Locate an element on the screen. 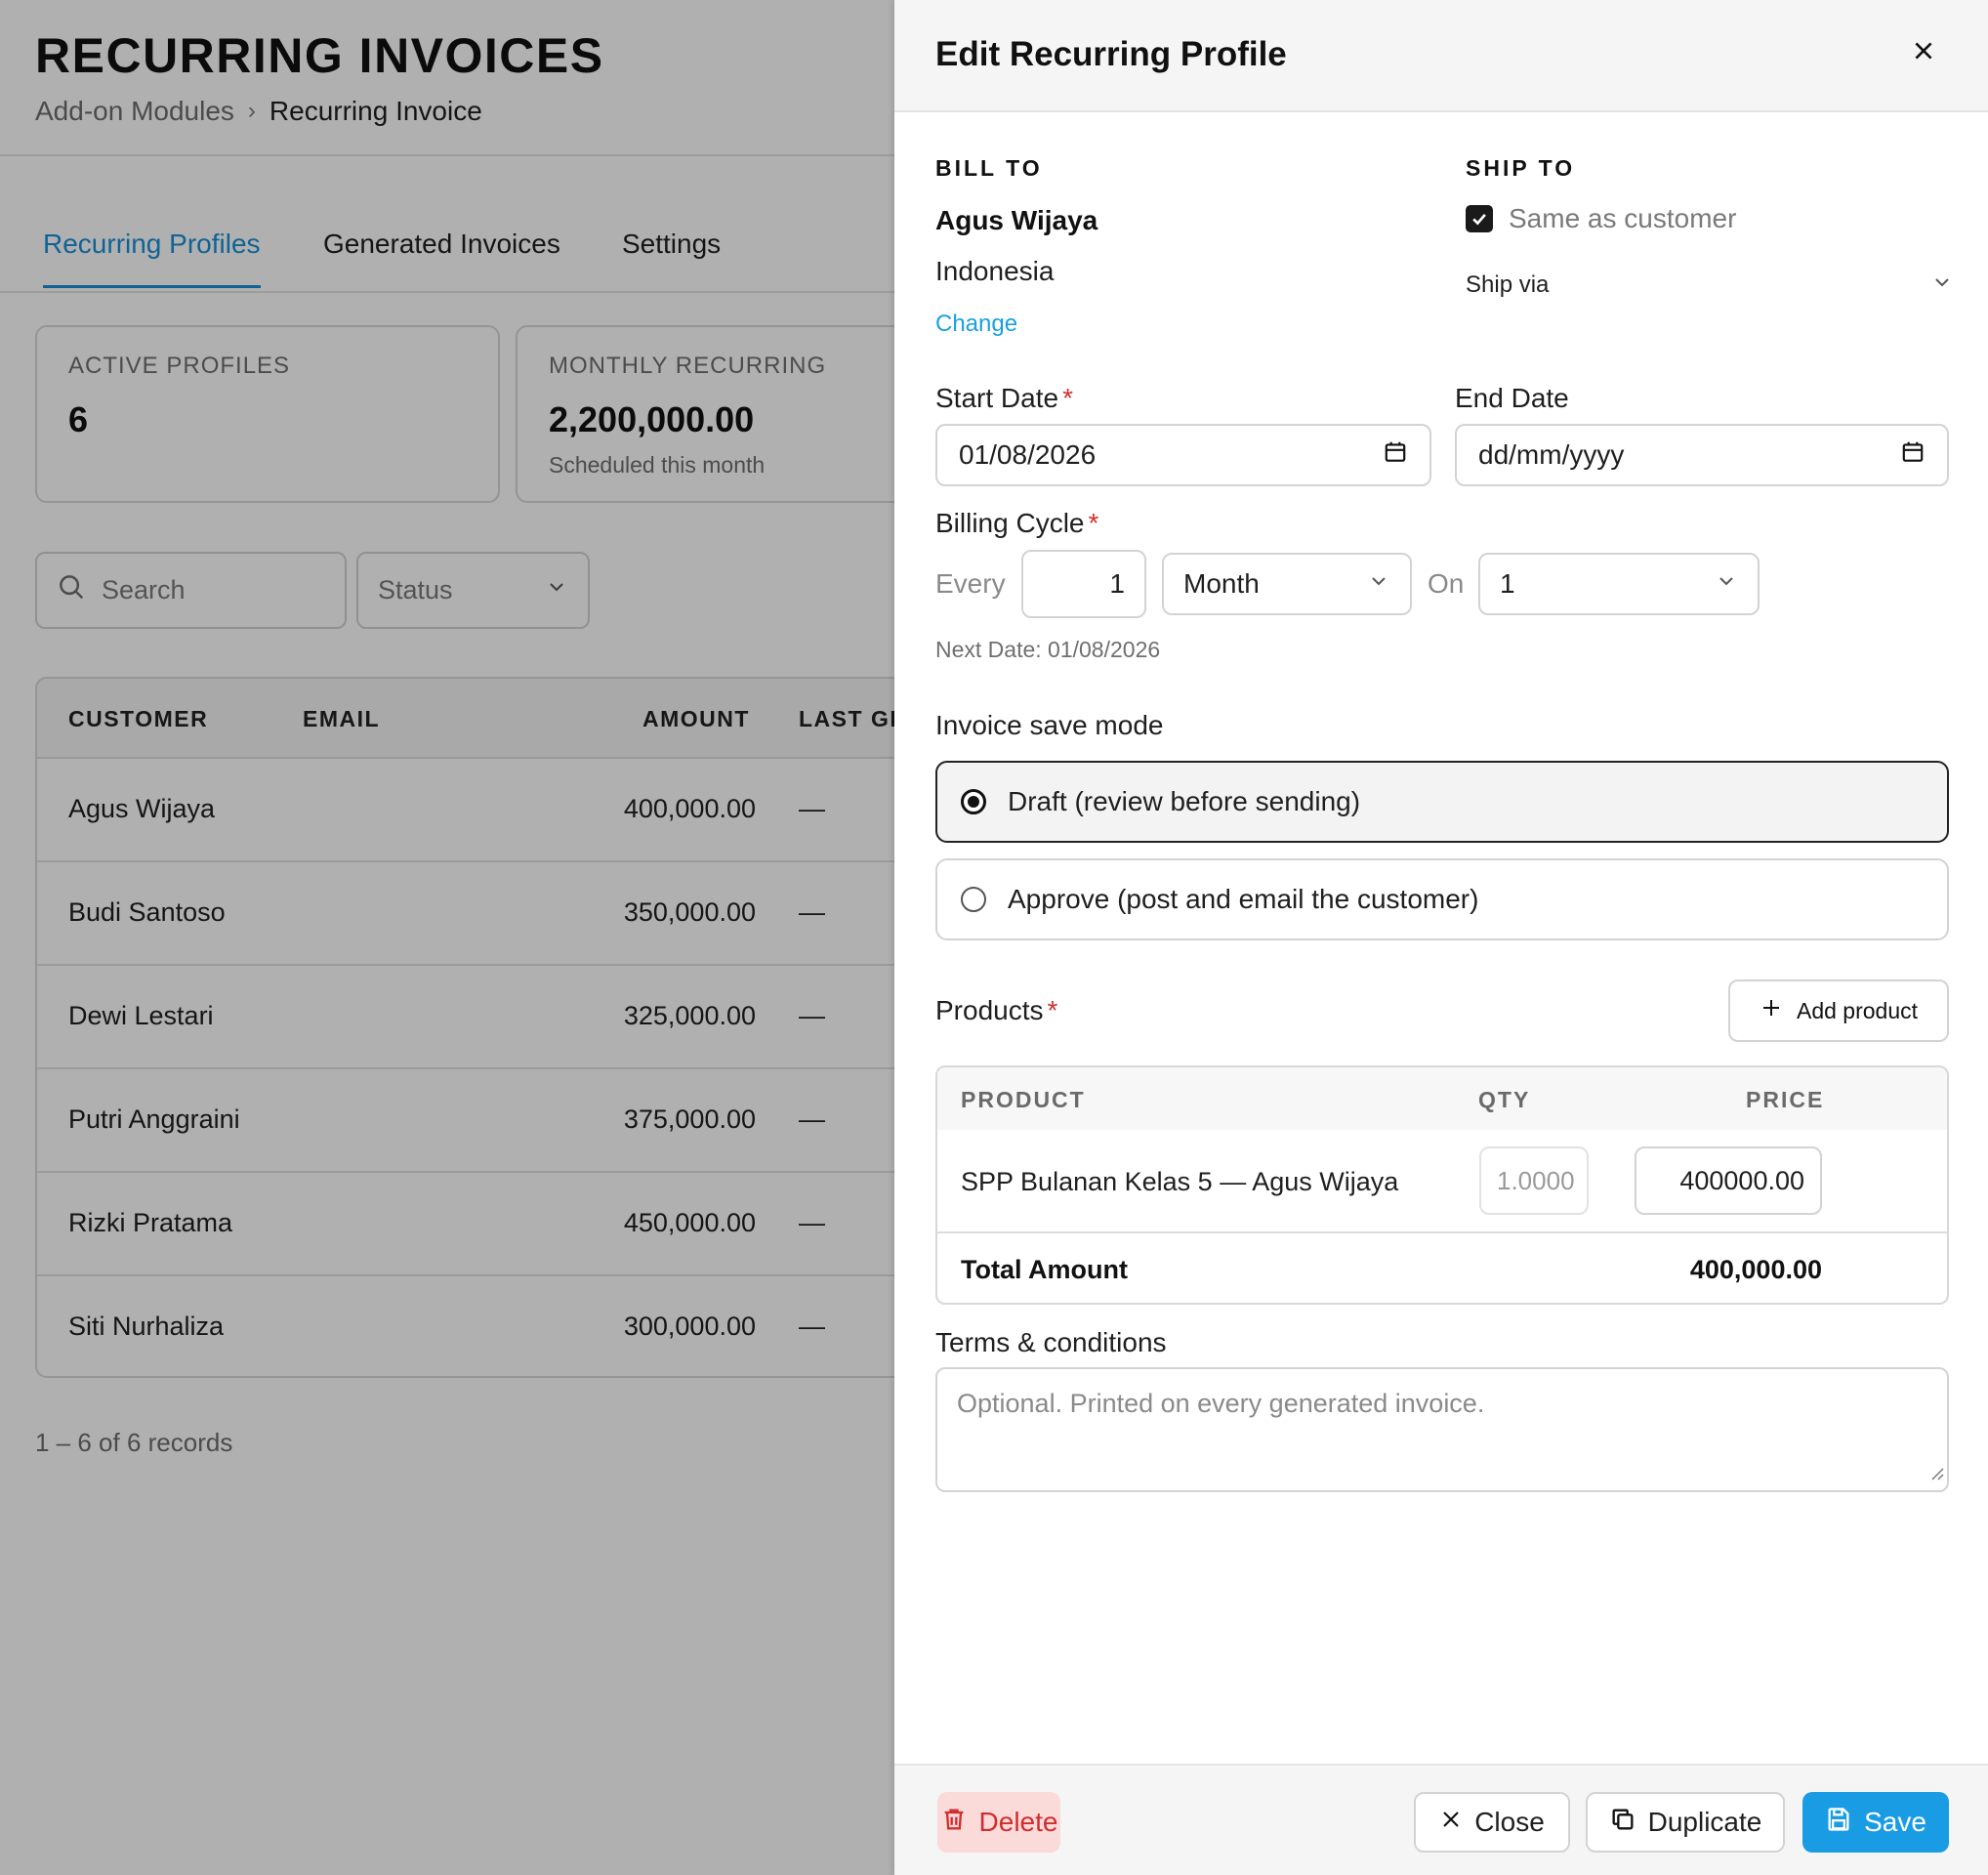  radio-selected-icon is located at coordinates (973, 801).